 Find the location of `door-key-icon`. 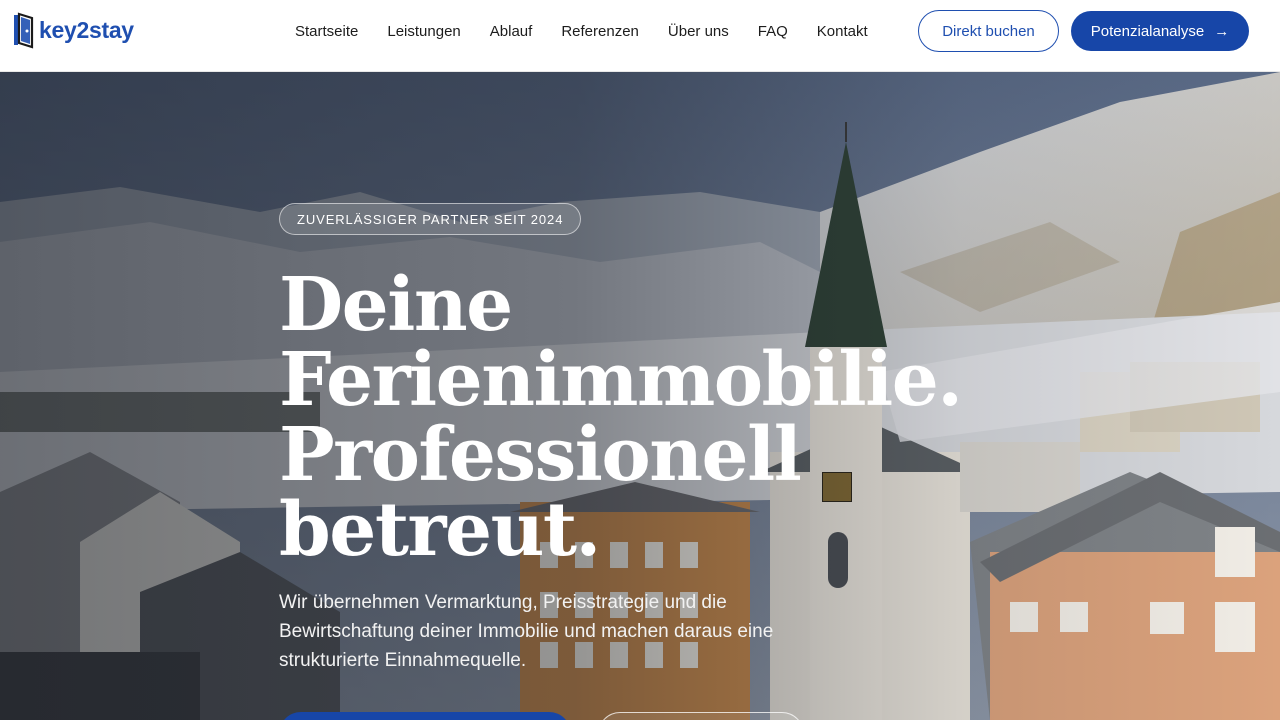

door-key-icon is located at coordinates (24, 30).